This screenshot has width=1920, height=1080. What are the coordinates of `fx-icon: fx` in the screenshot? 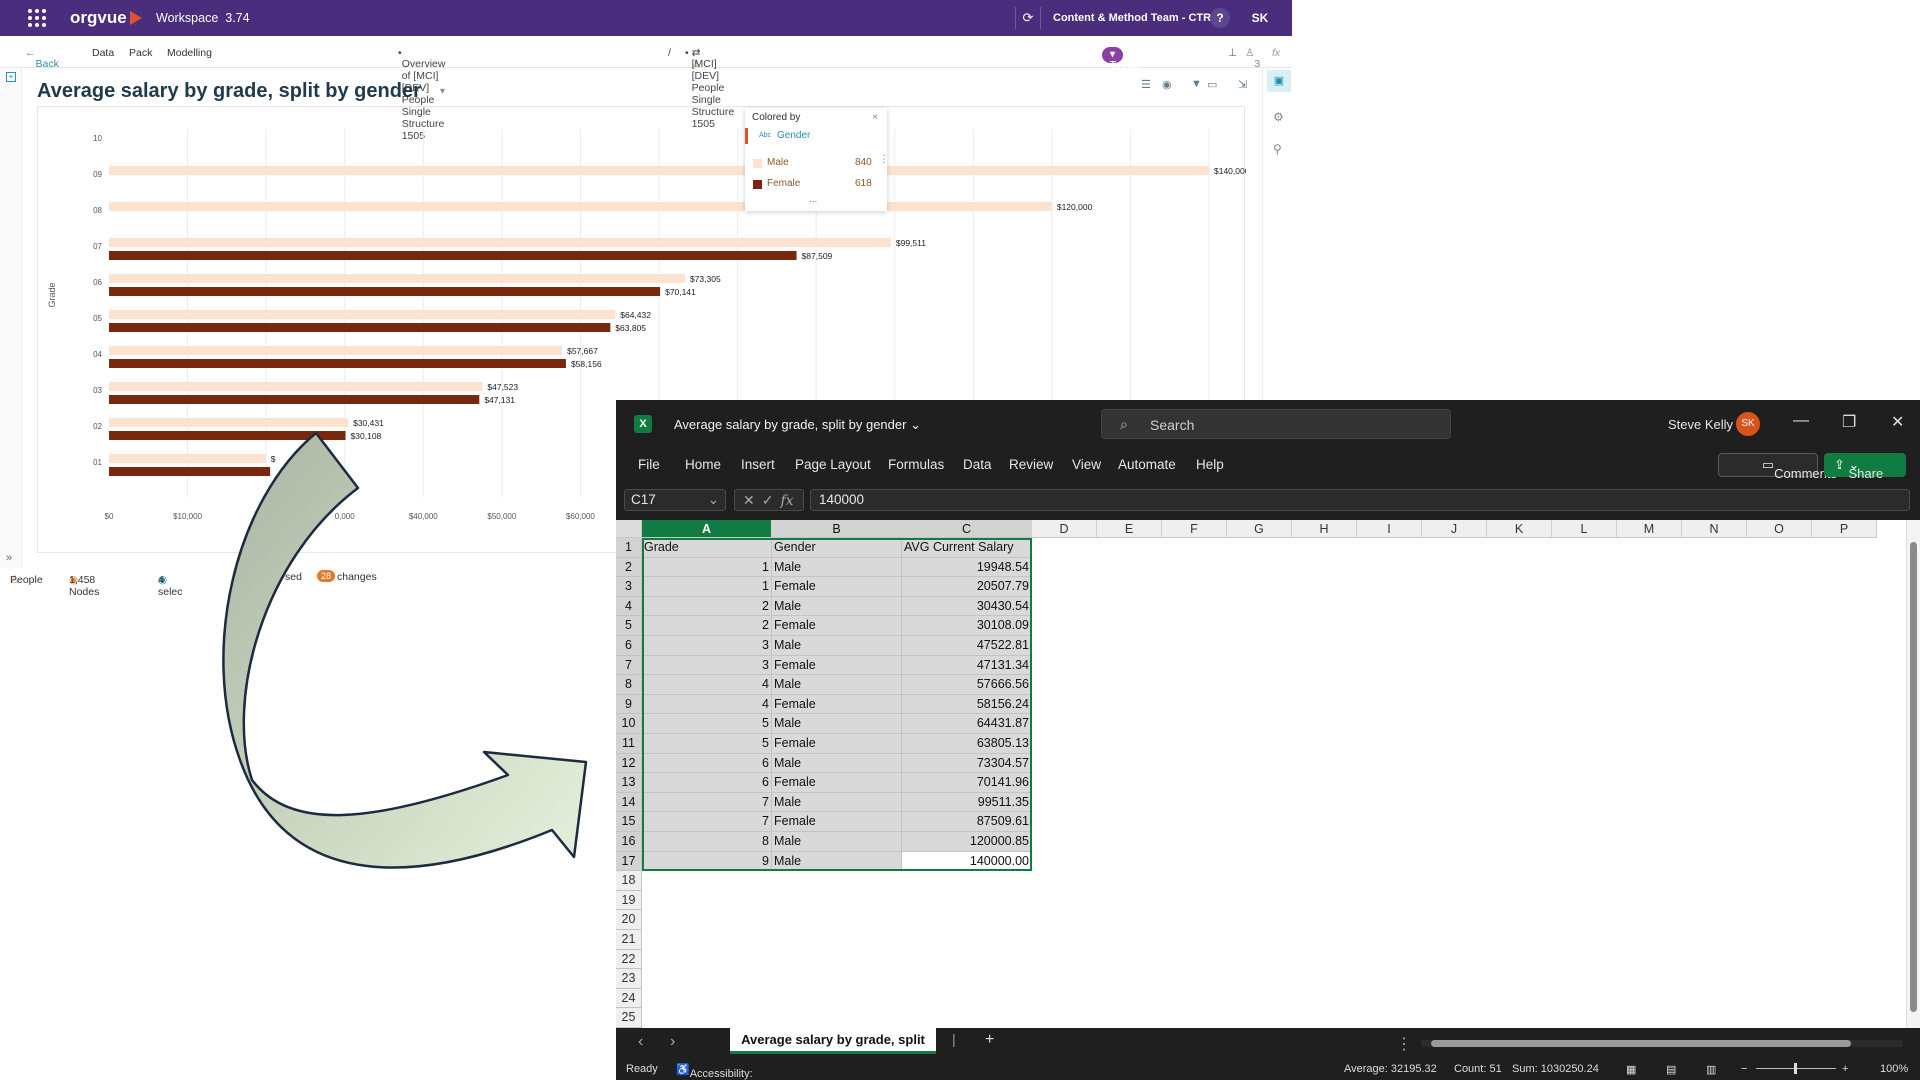 It's located at (1276, 53).